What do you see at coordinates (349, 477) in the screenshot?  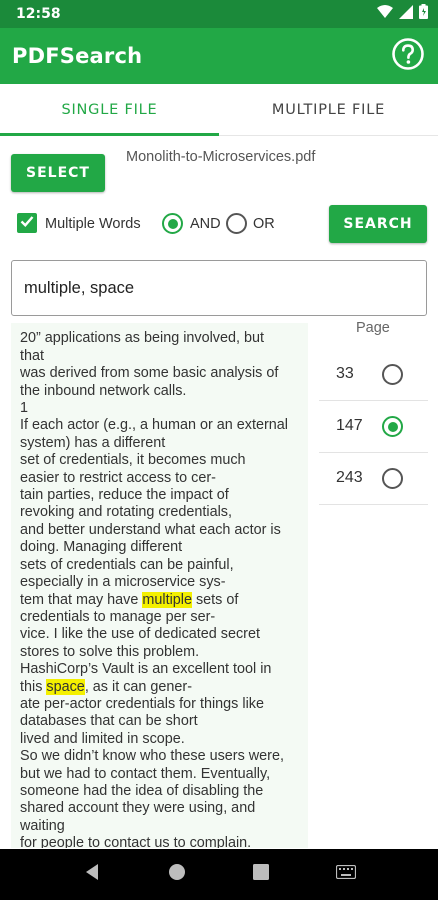 I see `page-number: 243` at bounding box center [349, 477].